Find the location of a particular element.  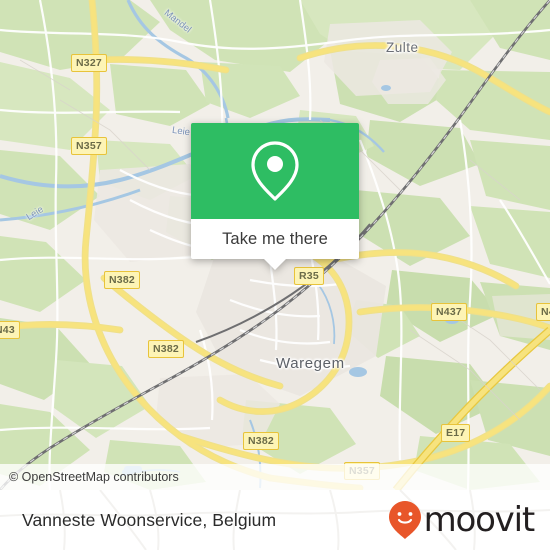

moovit-brand: moovit is located at coordinates (469, 520).